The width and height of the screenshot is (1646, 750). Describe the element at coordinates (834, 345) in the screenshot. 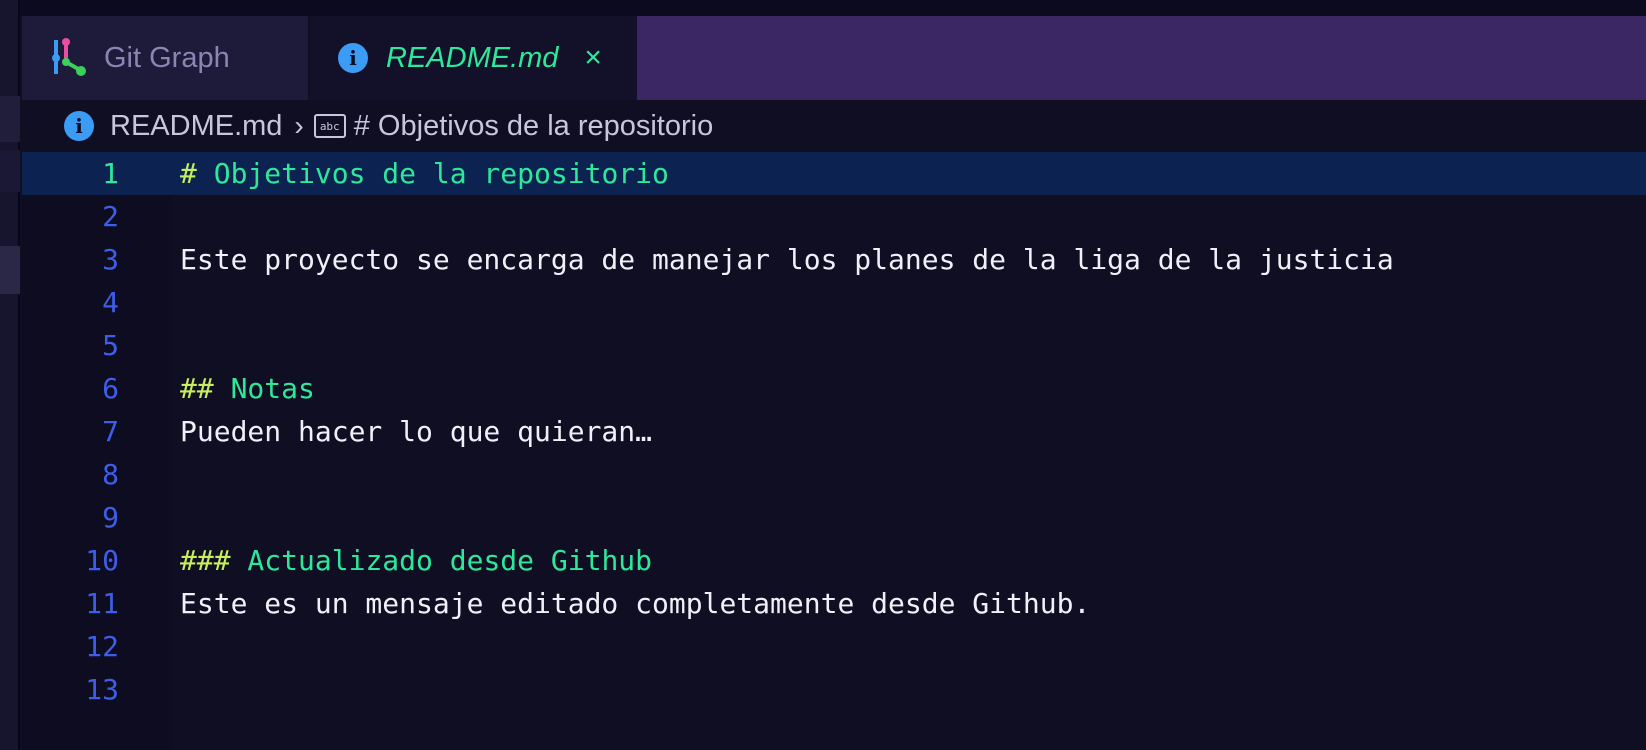

I see `editor-line: 5` at that location.